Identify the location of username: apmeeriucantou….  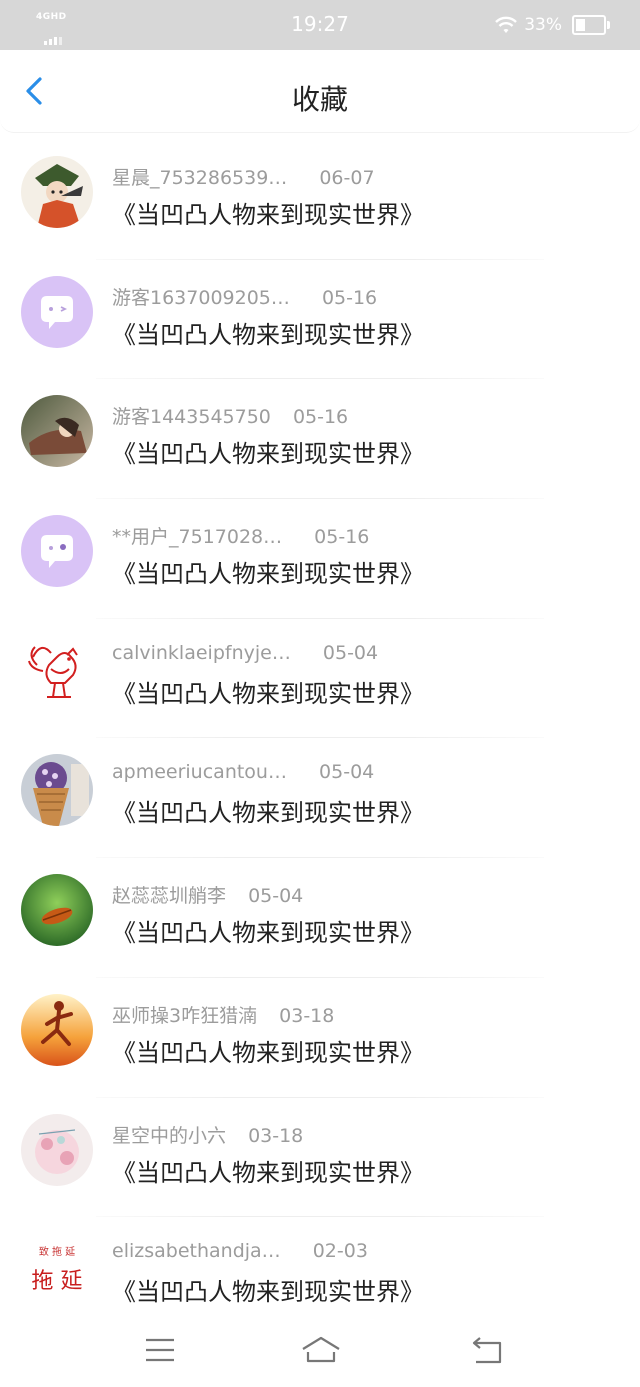
(199, 772).